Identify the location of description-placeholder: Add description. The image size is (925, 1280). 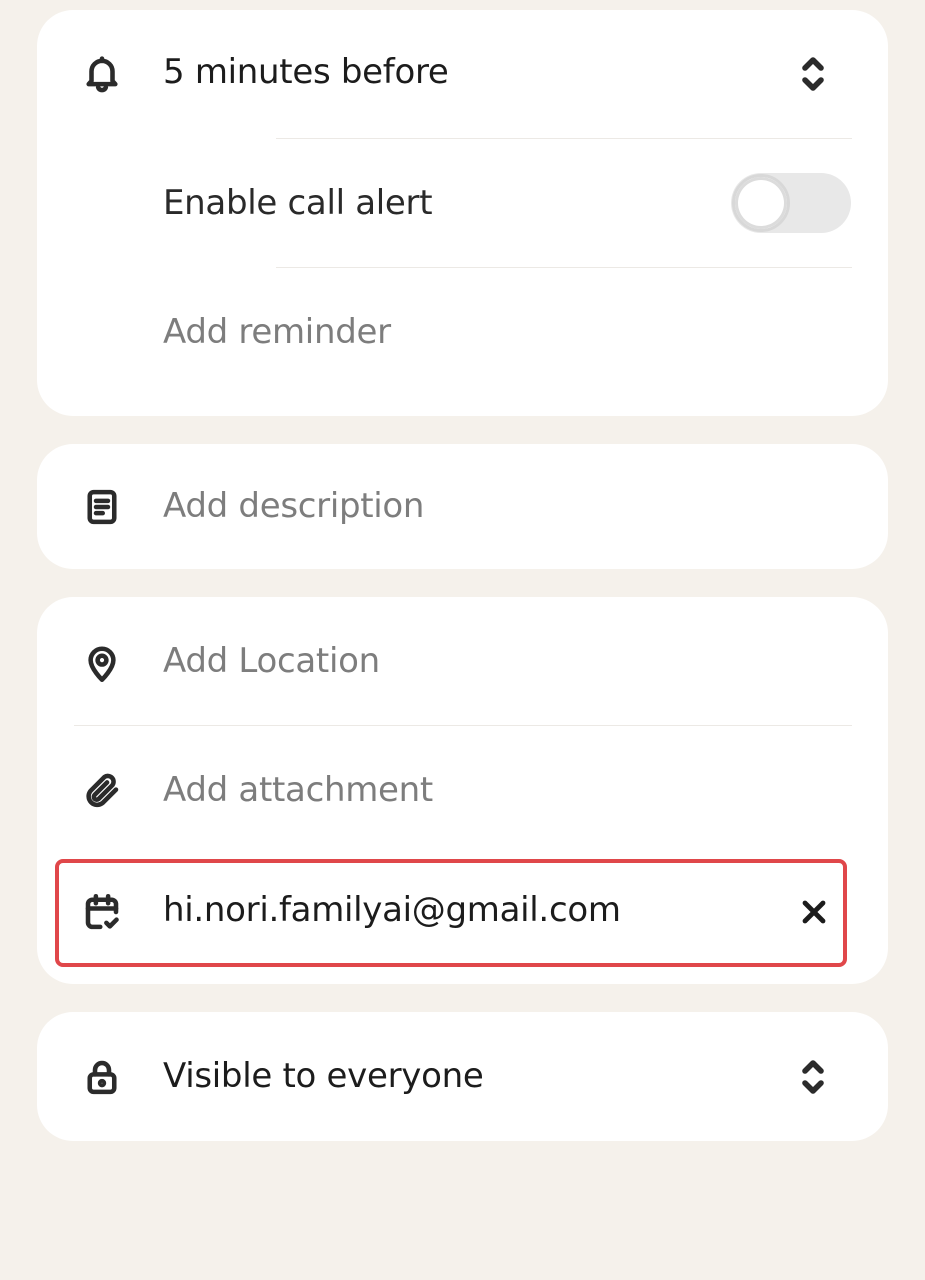
(294, 506).